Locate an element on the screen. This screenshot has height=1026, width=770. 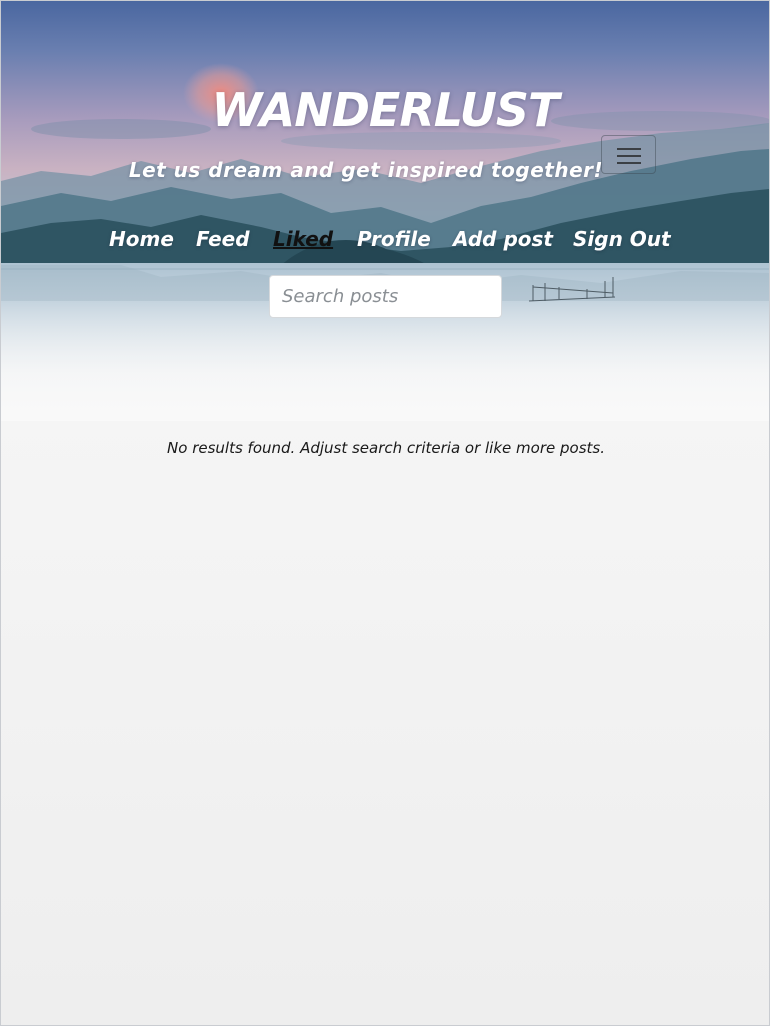
site-title: WANDERLUST is located at coordinates (385, 110).